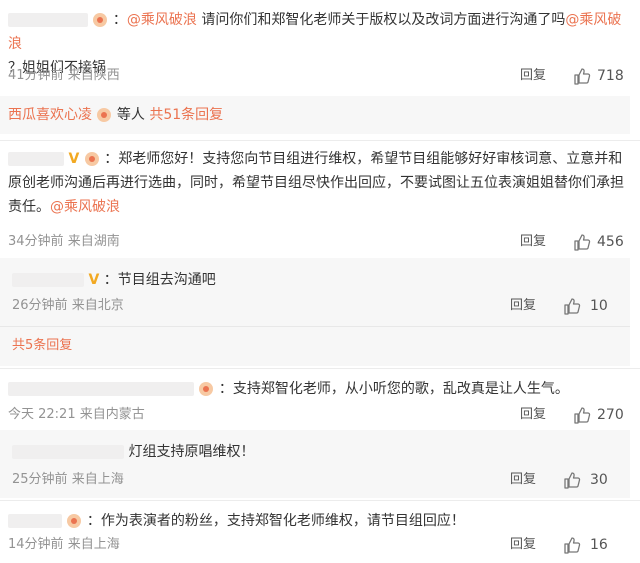  What do you see at coordinates (93, 75) in the screenshot?
I see `location: 来自陕西` at bounding box center [93, 75].